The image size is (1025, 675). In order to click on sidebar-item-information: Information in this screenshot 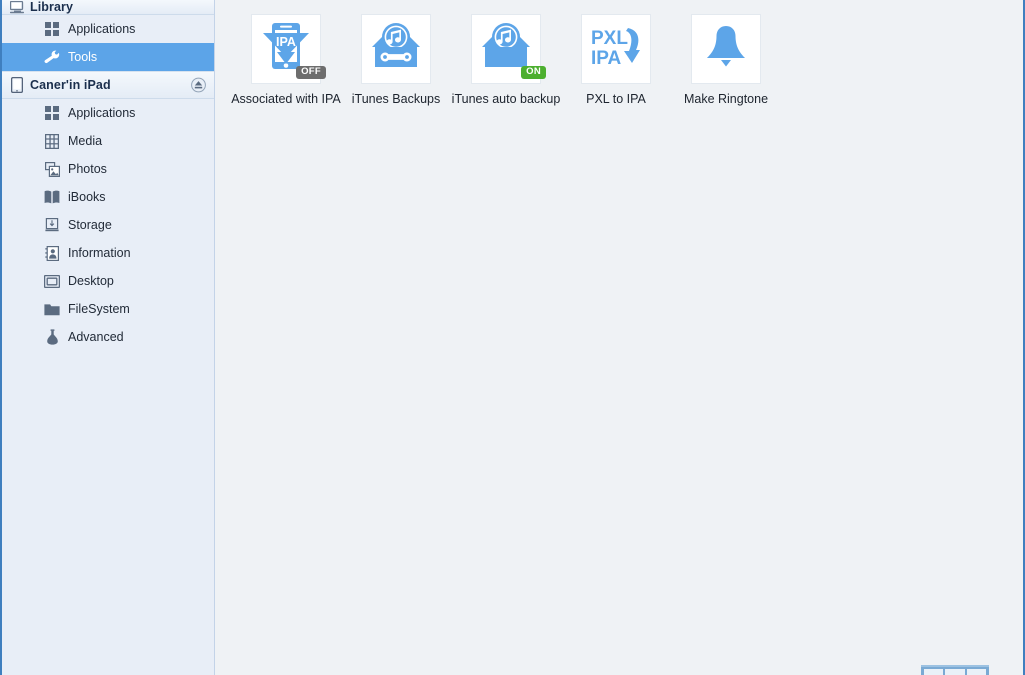, I will do `click(108, 253)`.